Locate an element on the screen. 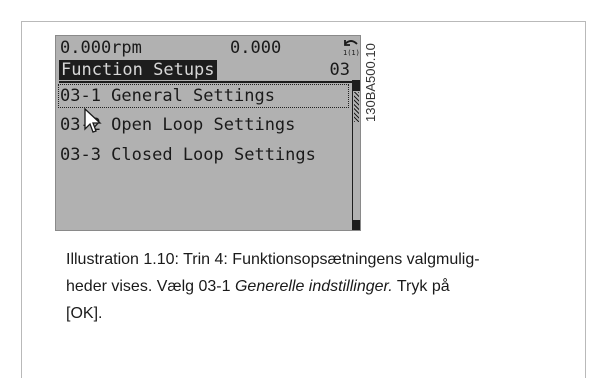 Image resolution: width=595 pixels, height=385 pixels. back-arrow-icon: 1(1) is located at coordinates (351, 47).